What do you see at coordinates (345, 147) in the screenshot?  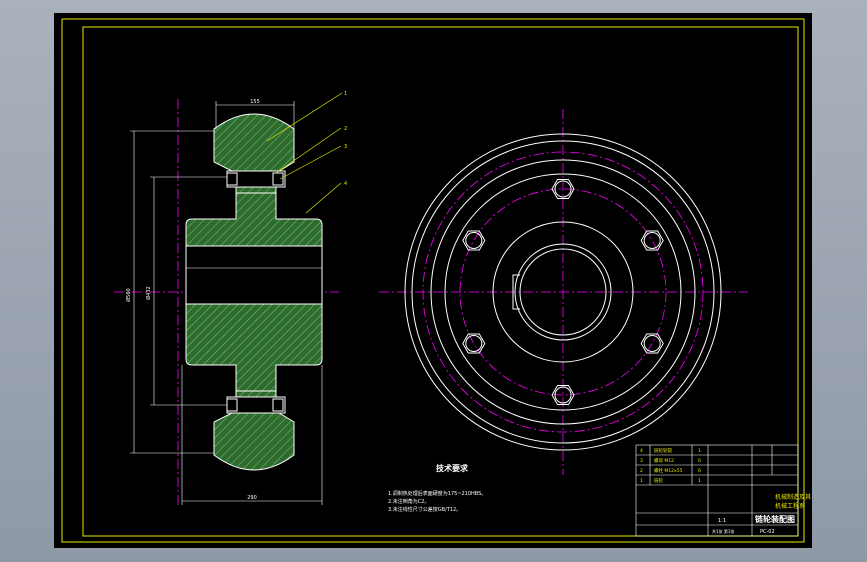 I see `balloon-3: 3` at bounding box center [345, 147].